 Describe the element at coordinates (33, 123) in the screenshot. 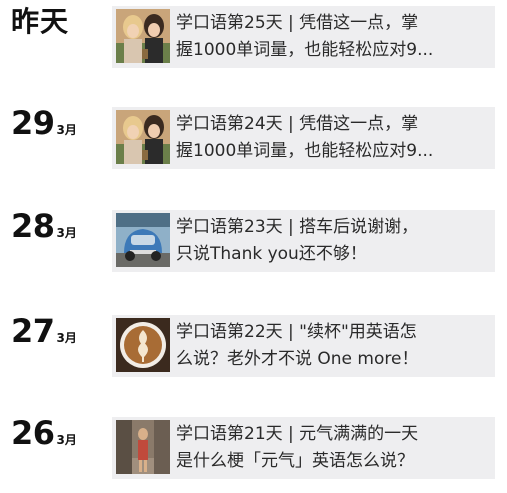

I see `date-day: 29` at that location.